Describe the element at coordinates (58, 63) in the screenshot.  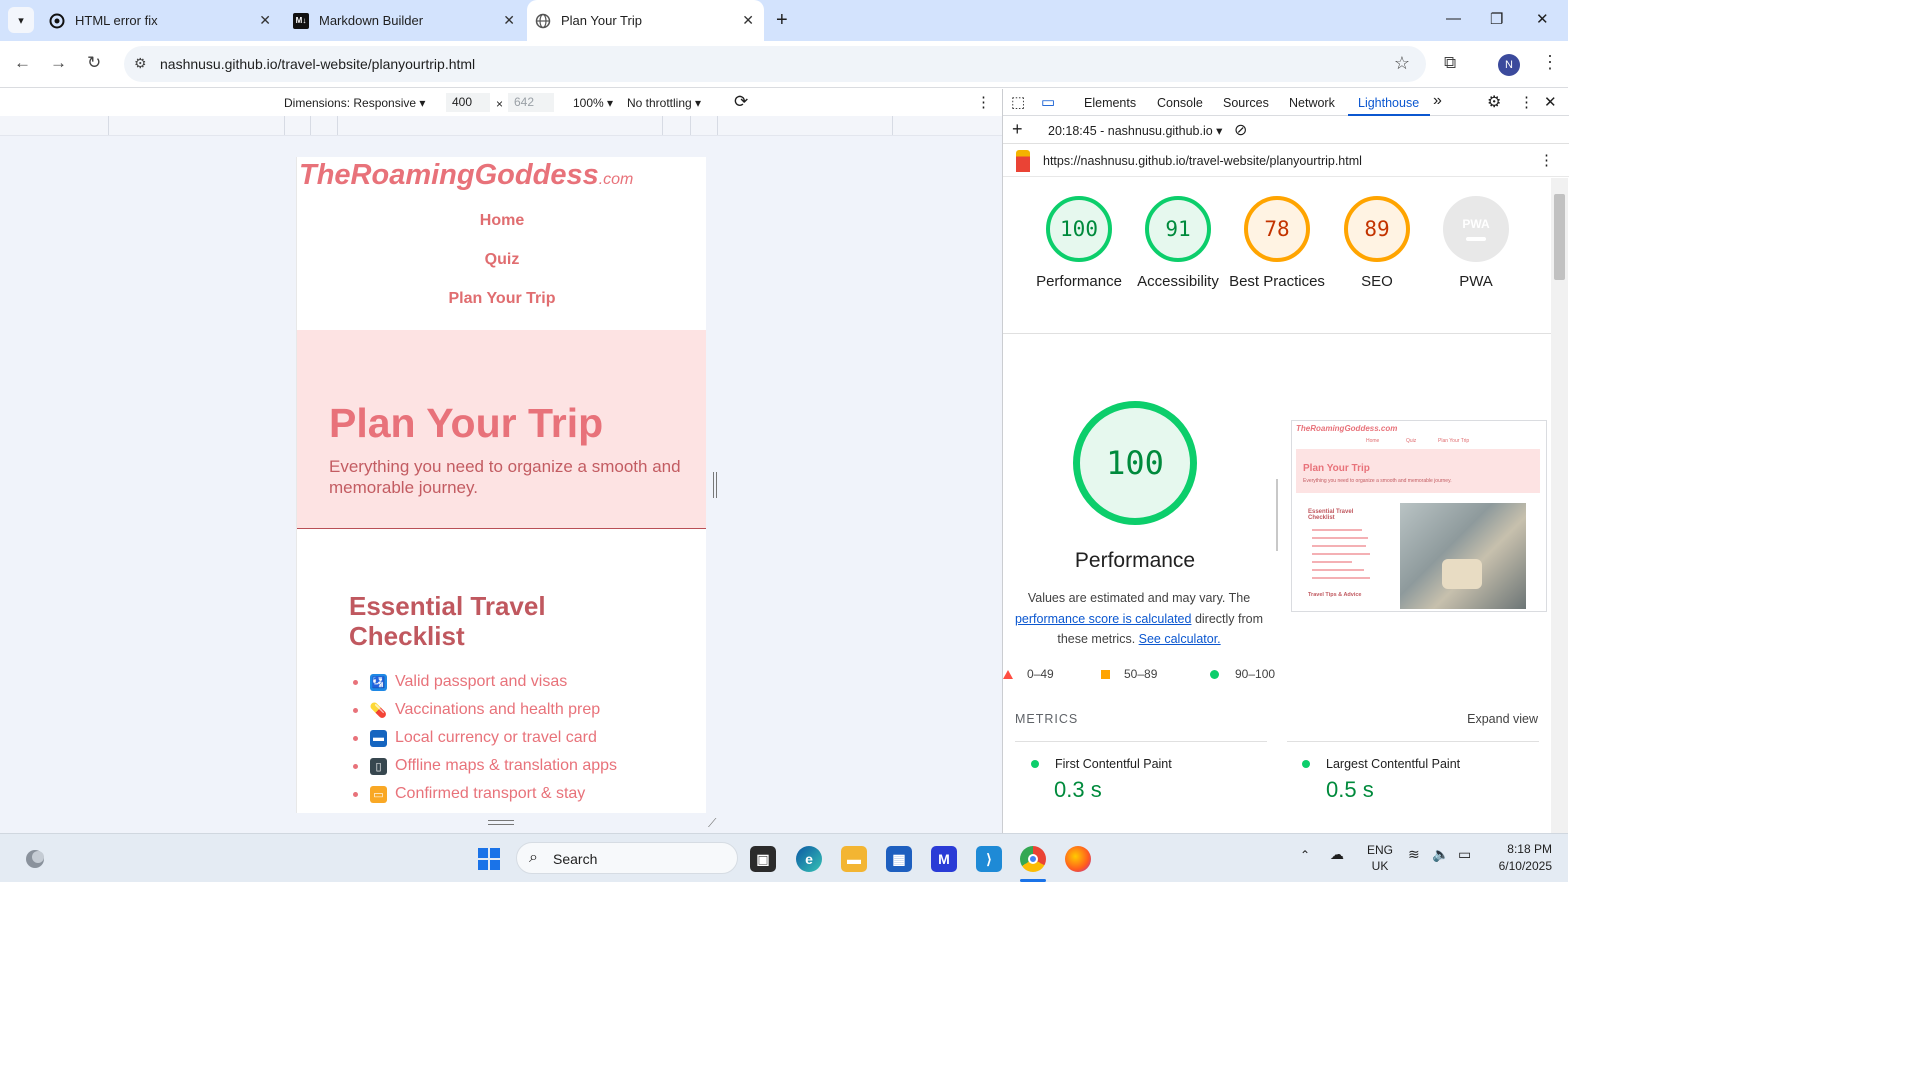
I see `forward-arrow-icon: →` at that location.